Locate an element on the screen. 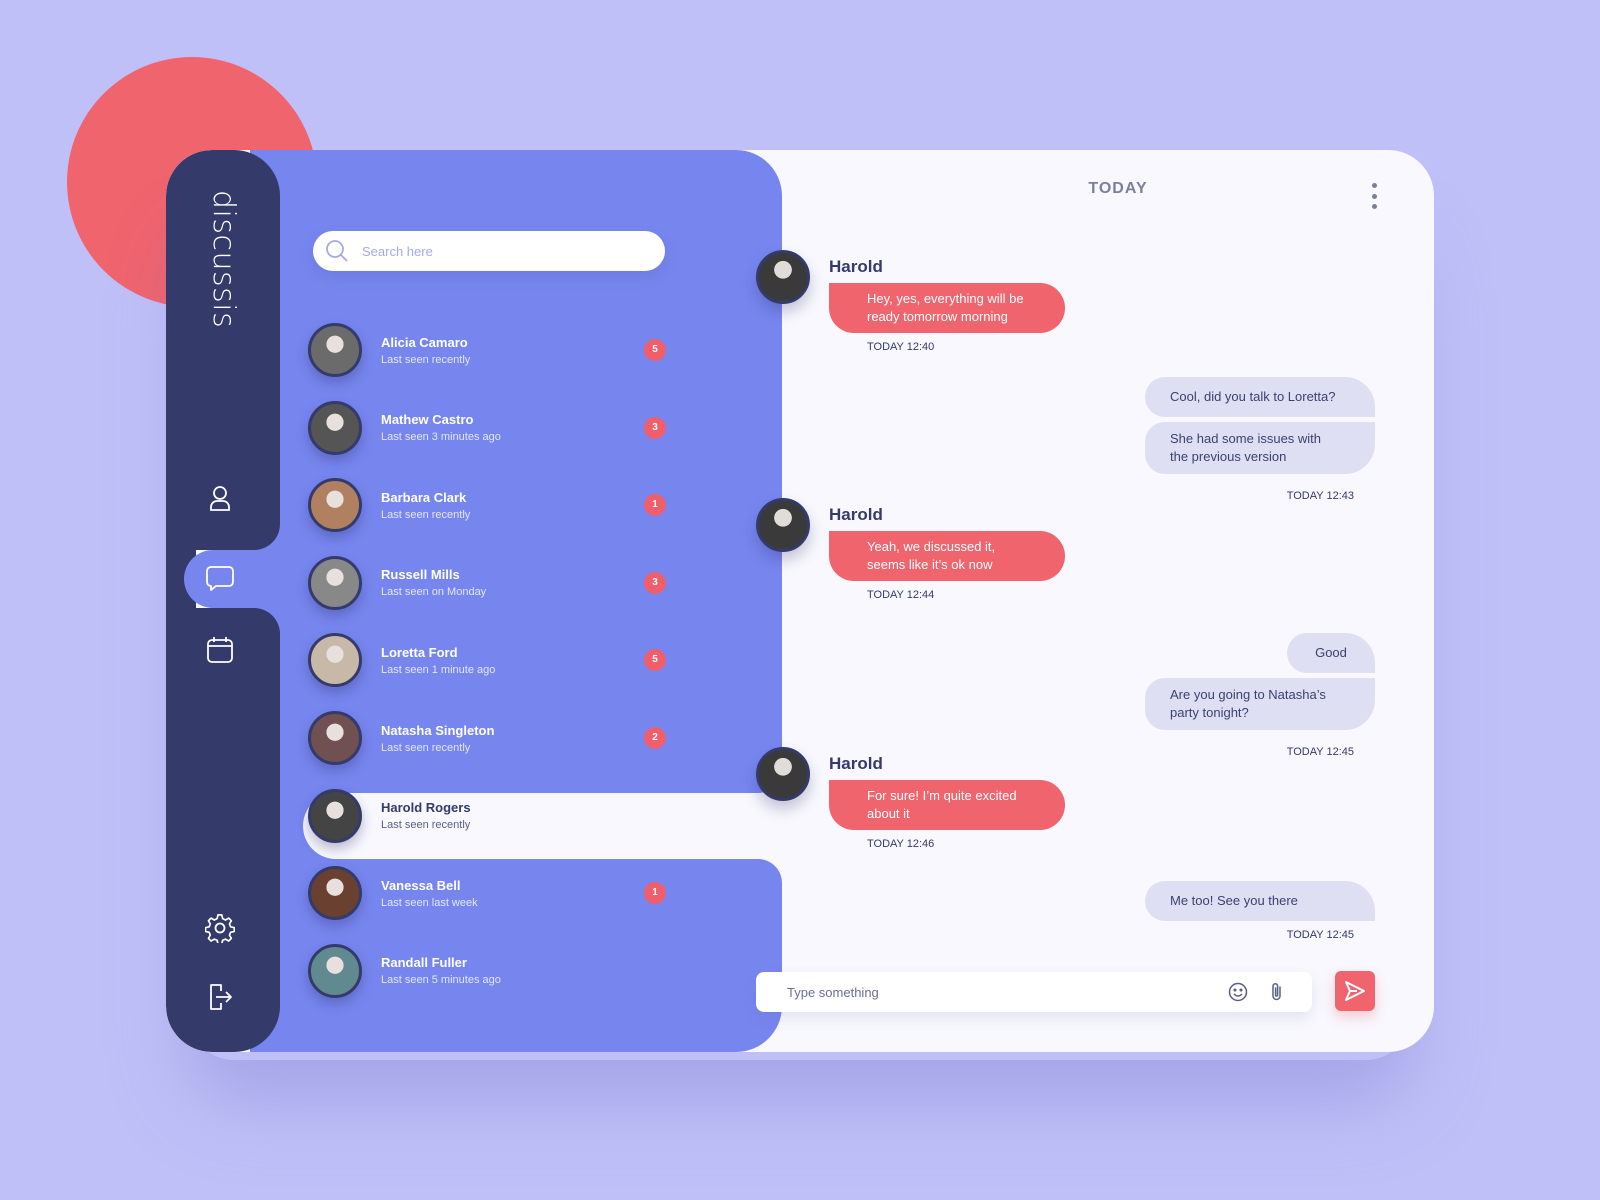  logout-icon is located at coordinates (221, 997).